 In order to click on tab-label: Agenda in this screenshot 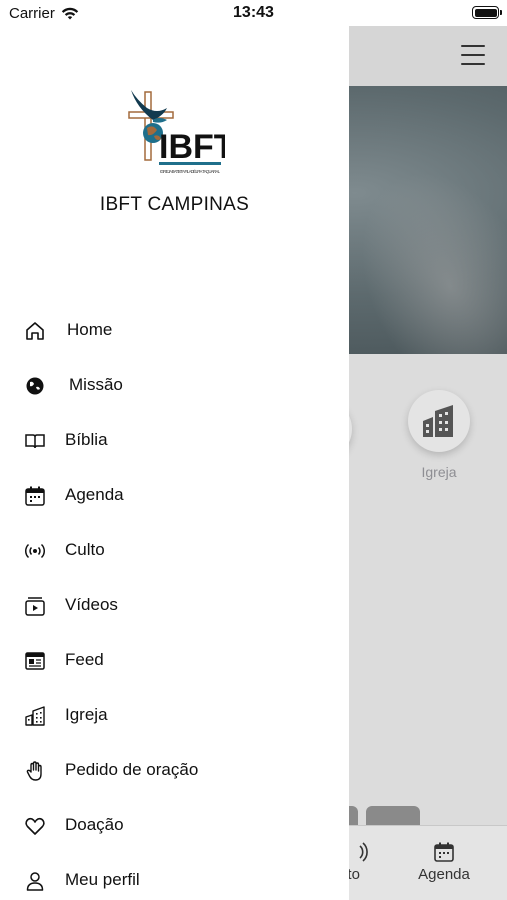, I will do `click(444, 874)`.